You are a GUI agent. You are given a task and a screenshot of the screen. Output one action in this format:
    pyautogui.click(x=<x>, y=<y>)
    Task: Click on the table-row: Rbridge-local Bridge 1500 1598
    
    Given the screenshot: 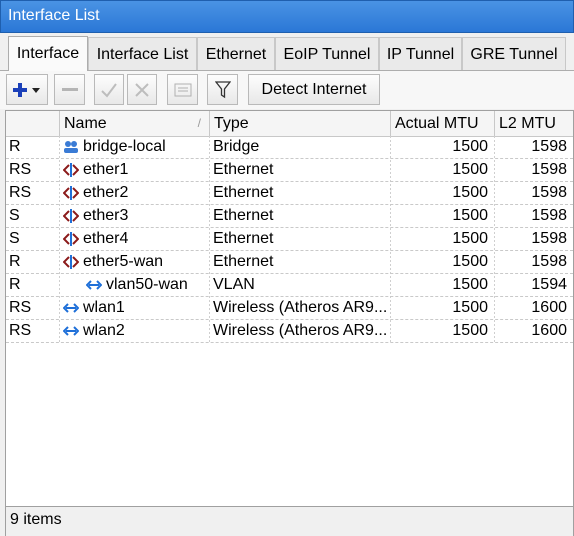 What is the action you would take?
    pyautogui.click(x=289, y=147)
    